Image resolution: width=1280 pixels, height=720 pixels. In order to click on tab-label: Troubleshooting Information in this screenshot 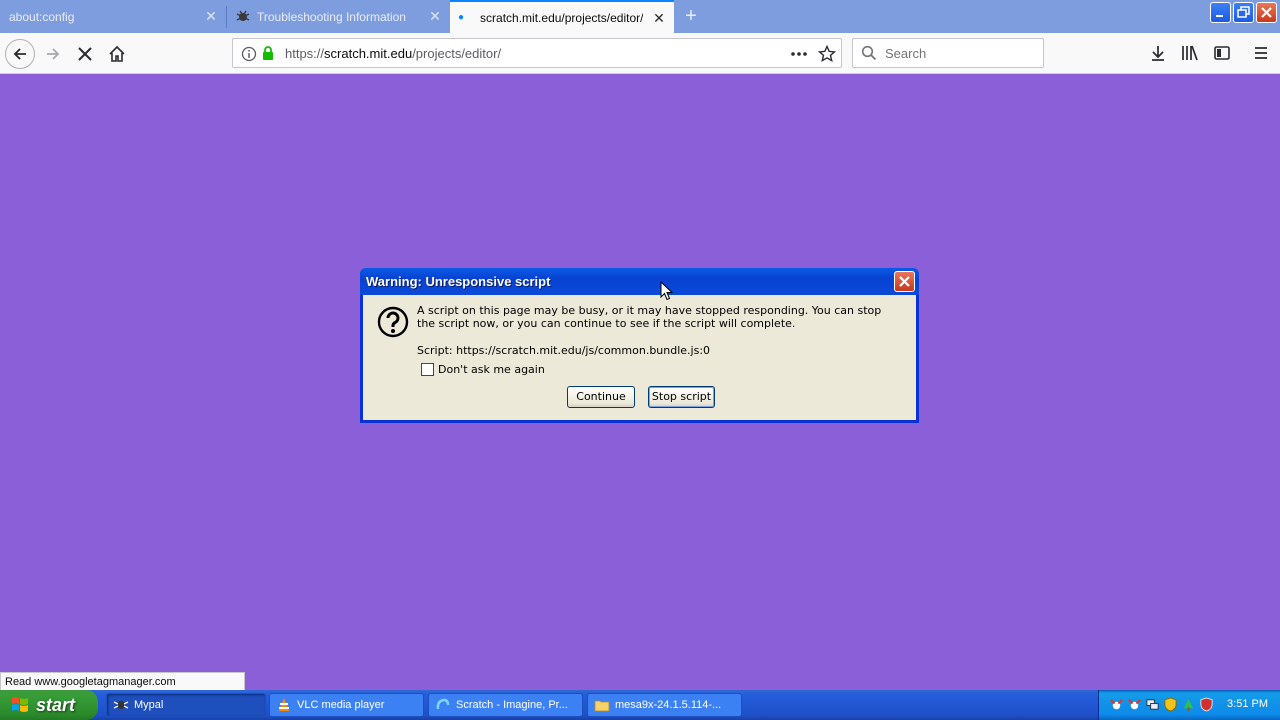, I will do `click(331, 16)`.